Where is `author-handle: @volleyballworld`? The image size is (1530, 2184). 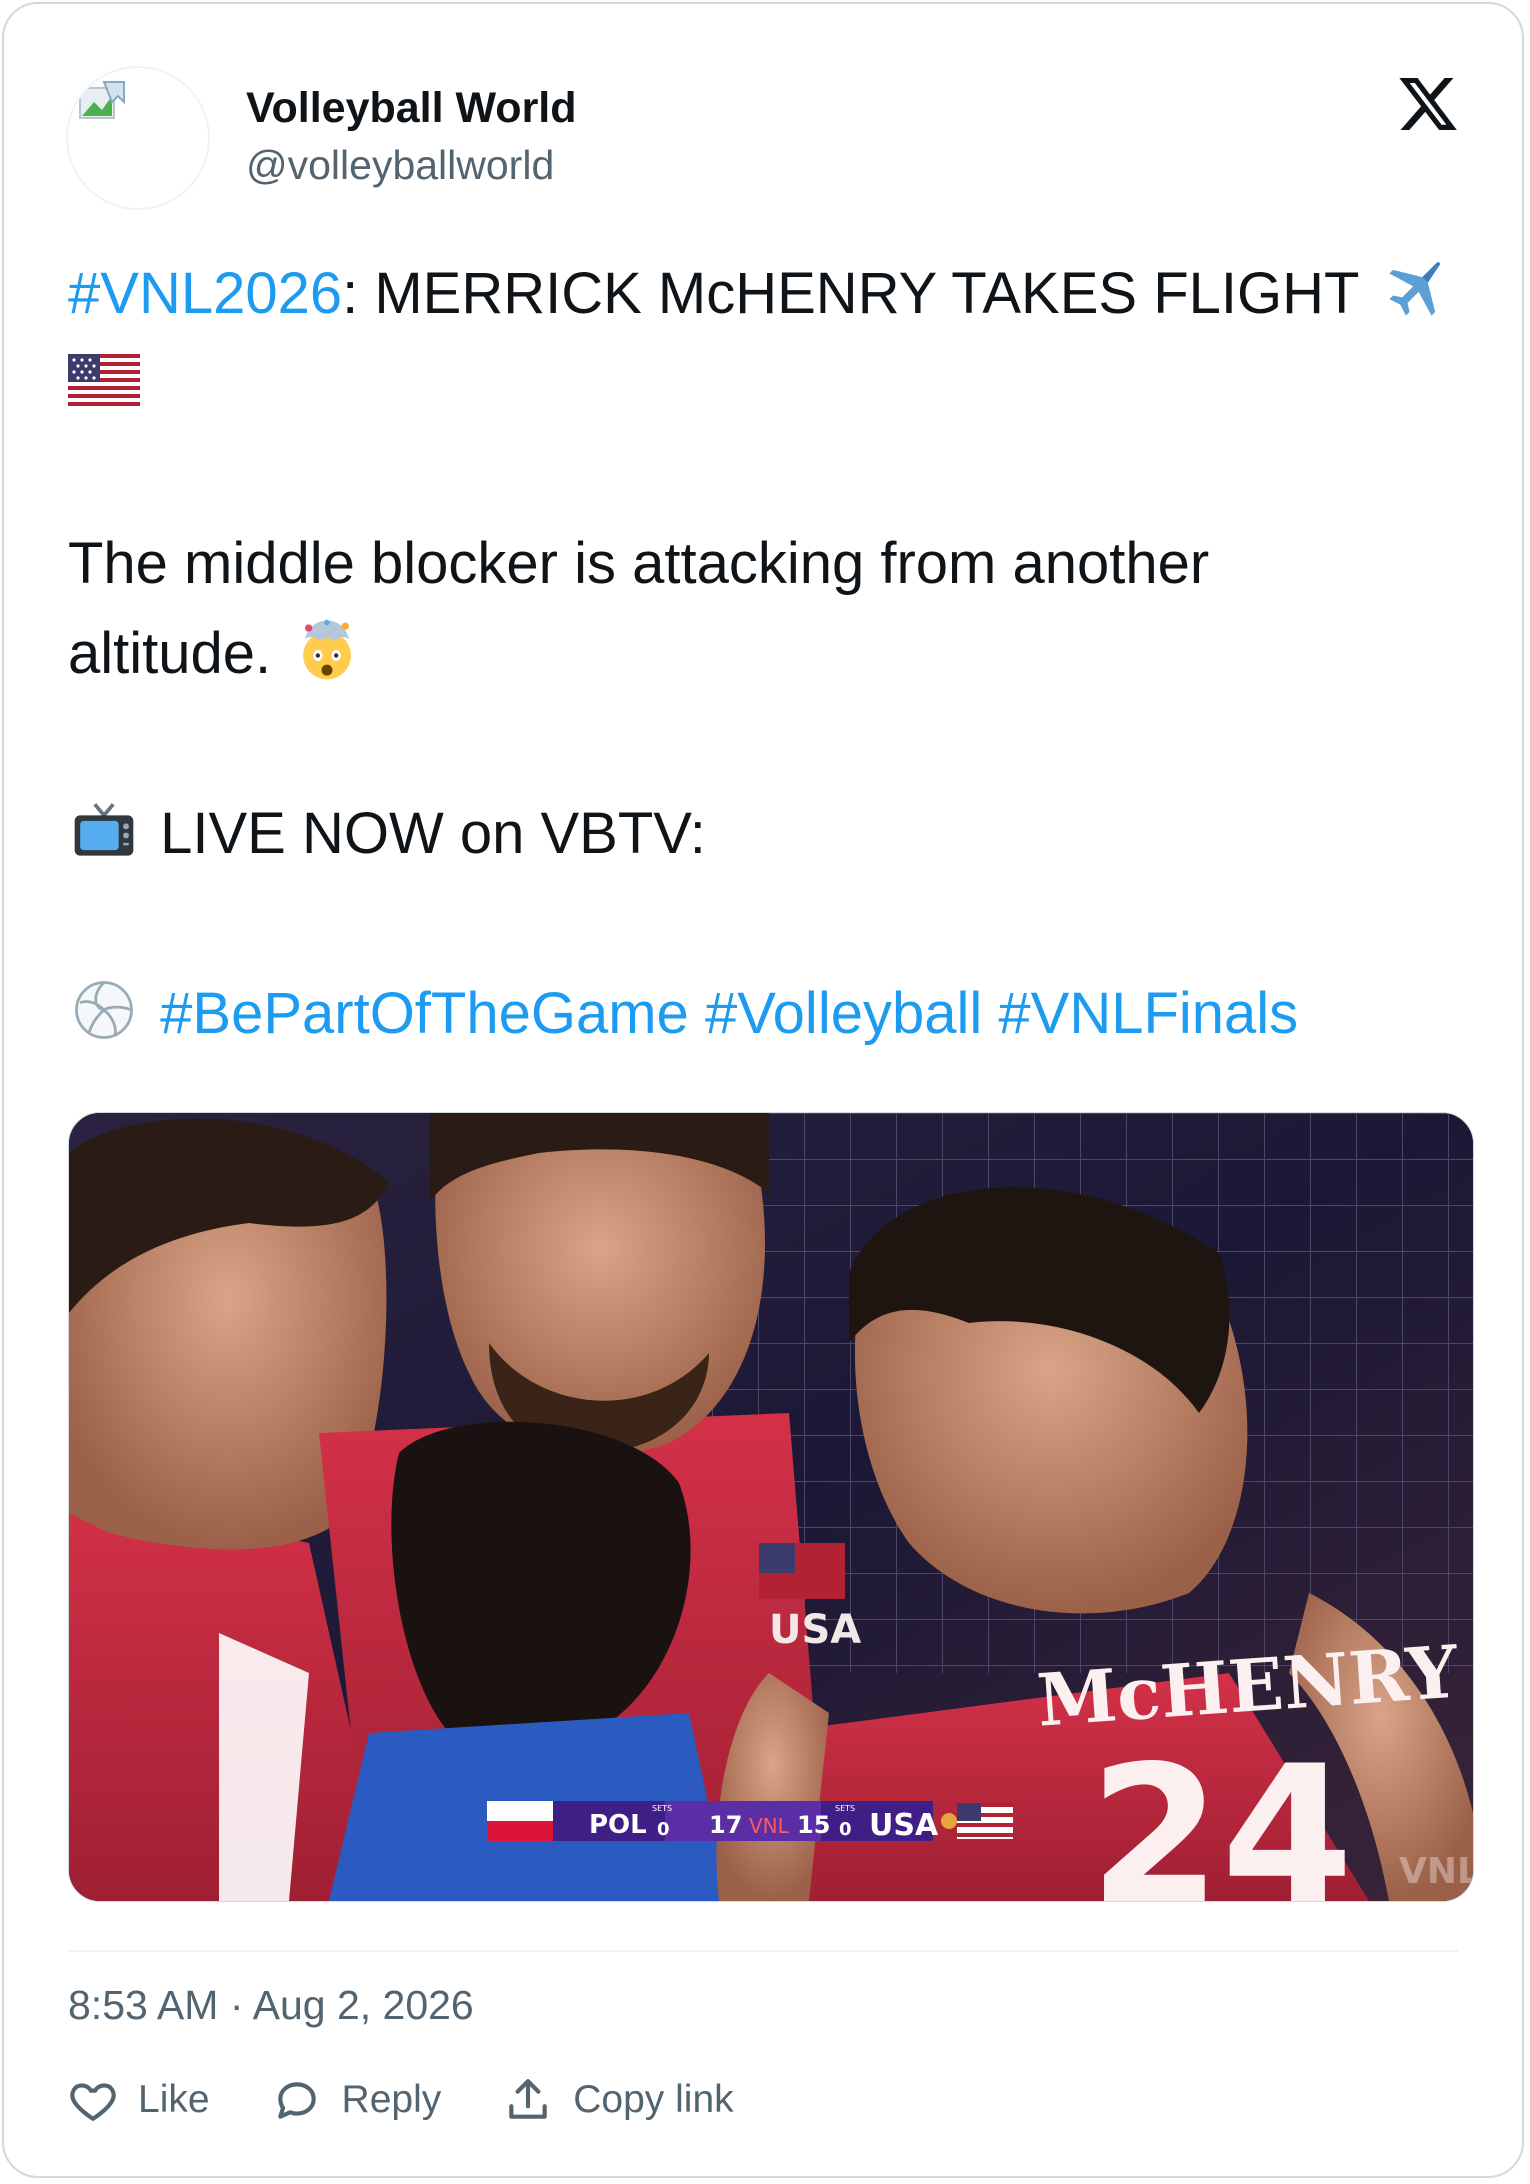
author-handle: @volleyballworld is located at coordinates (400, 165).